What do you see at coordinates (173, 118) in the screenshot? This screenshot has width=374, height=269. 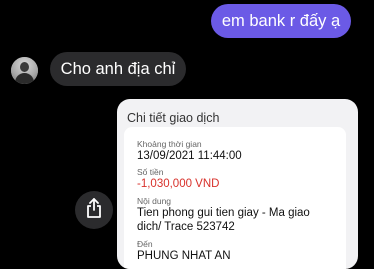 I see `receipt-title: Chi tiết giao dịch` at bounding box center [173, 118].